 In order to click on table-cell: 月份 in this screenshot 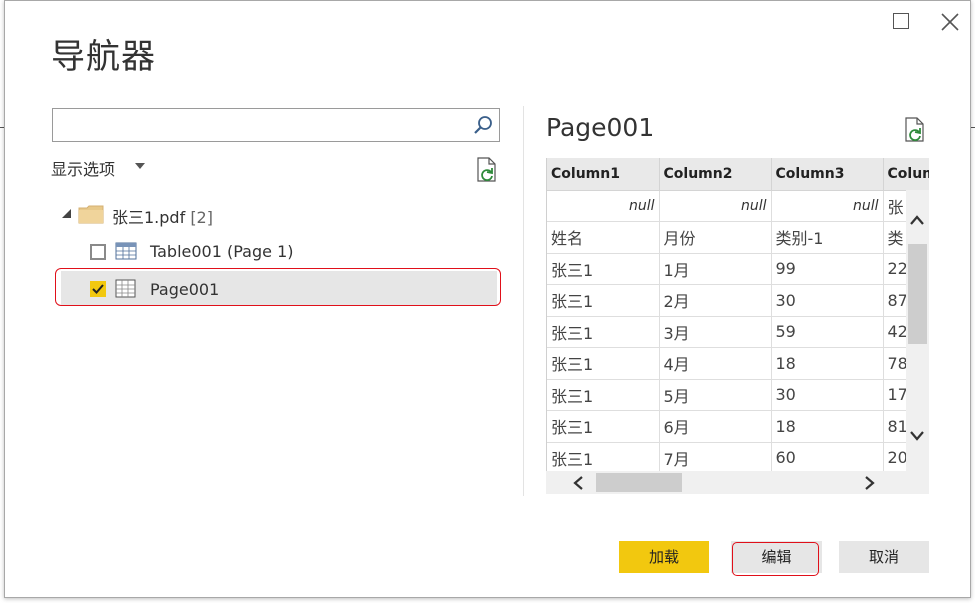, I will do `click(715, 237)`.